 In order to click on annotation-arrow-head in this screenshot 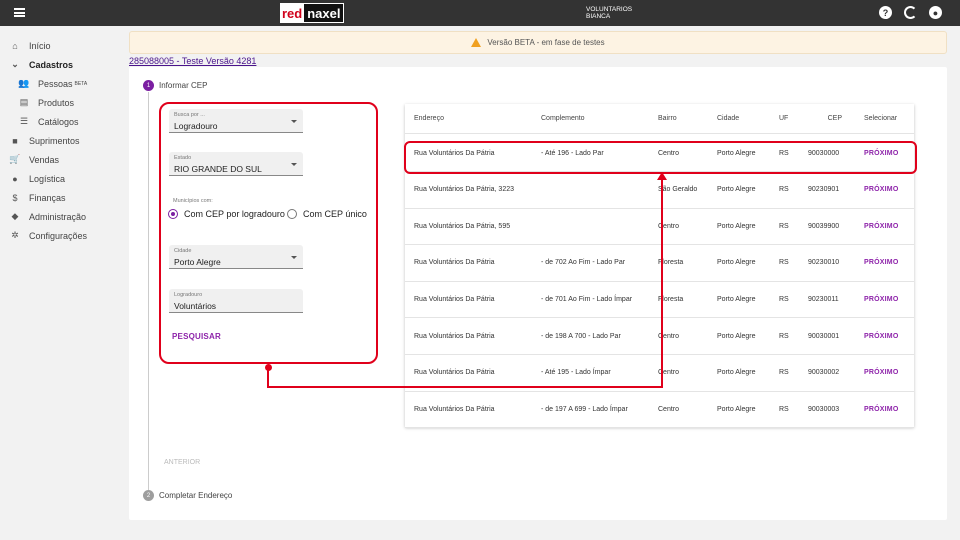, I will do `click(662, 176)`.